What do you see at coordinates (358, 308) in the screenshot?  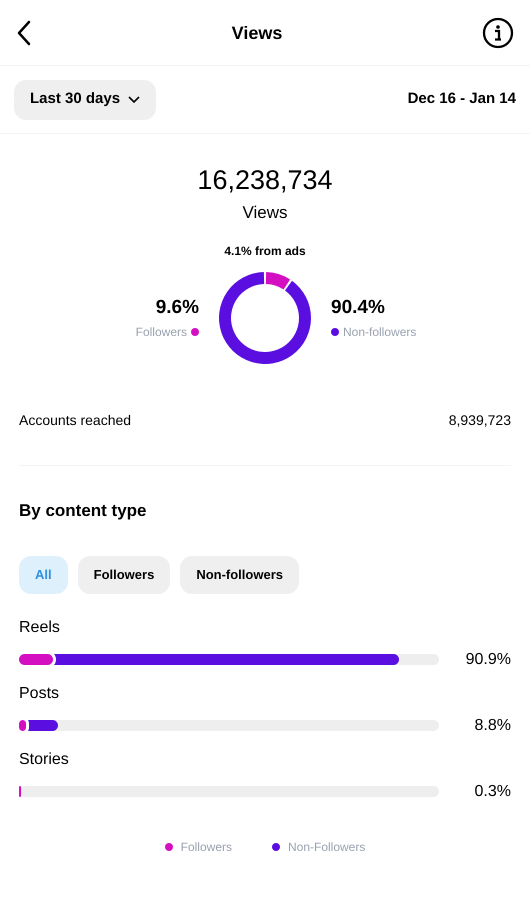 I see `percentage: 90.4%` at bounding box center [358, 308].